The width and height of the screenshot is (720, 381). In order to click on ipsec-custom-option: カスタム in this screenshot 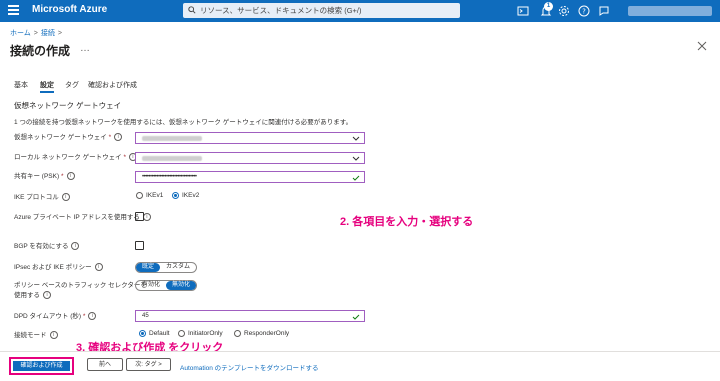, I will do `click(178, 267)`.